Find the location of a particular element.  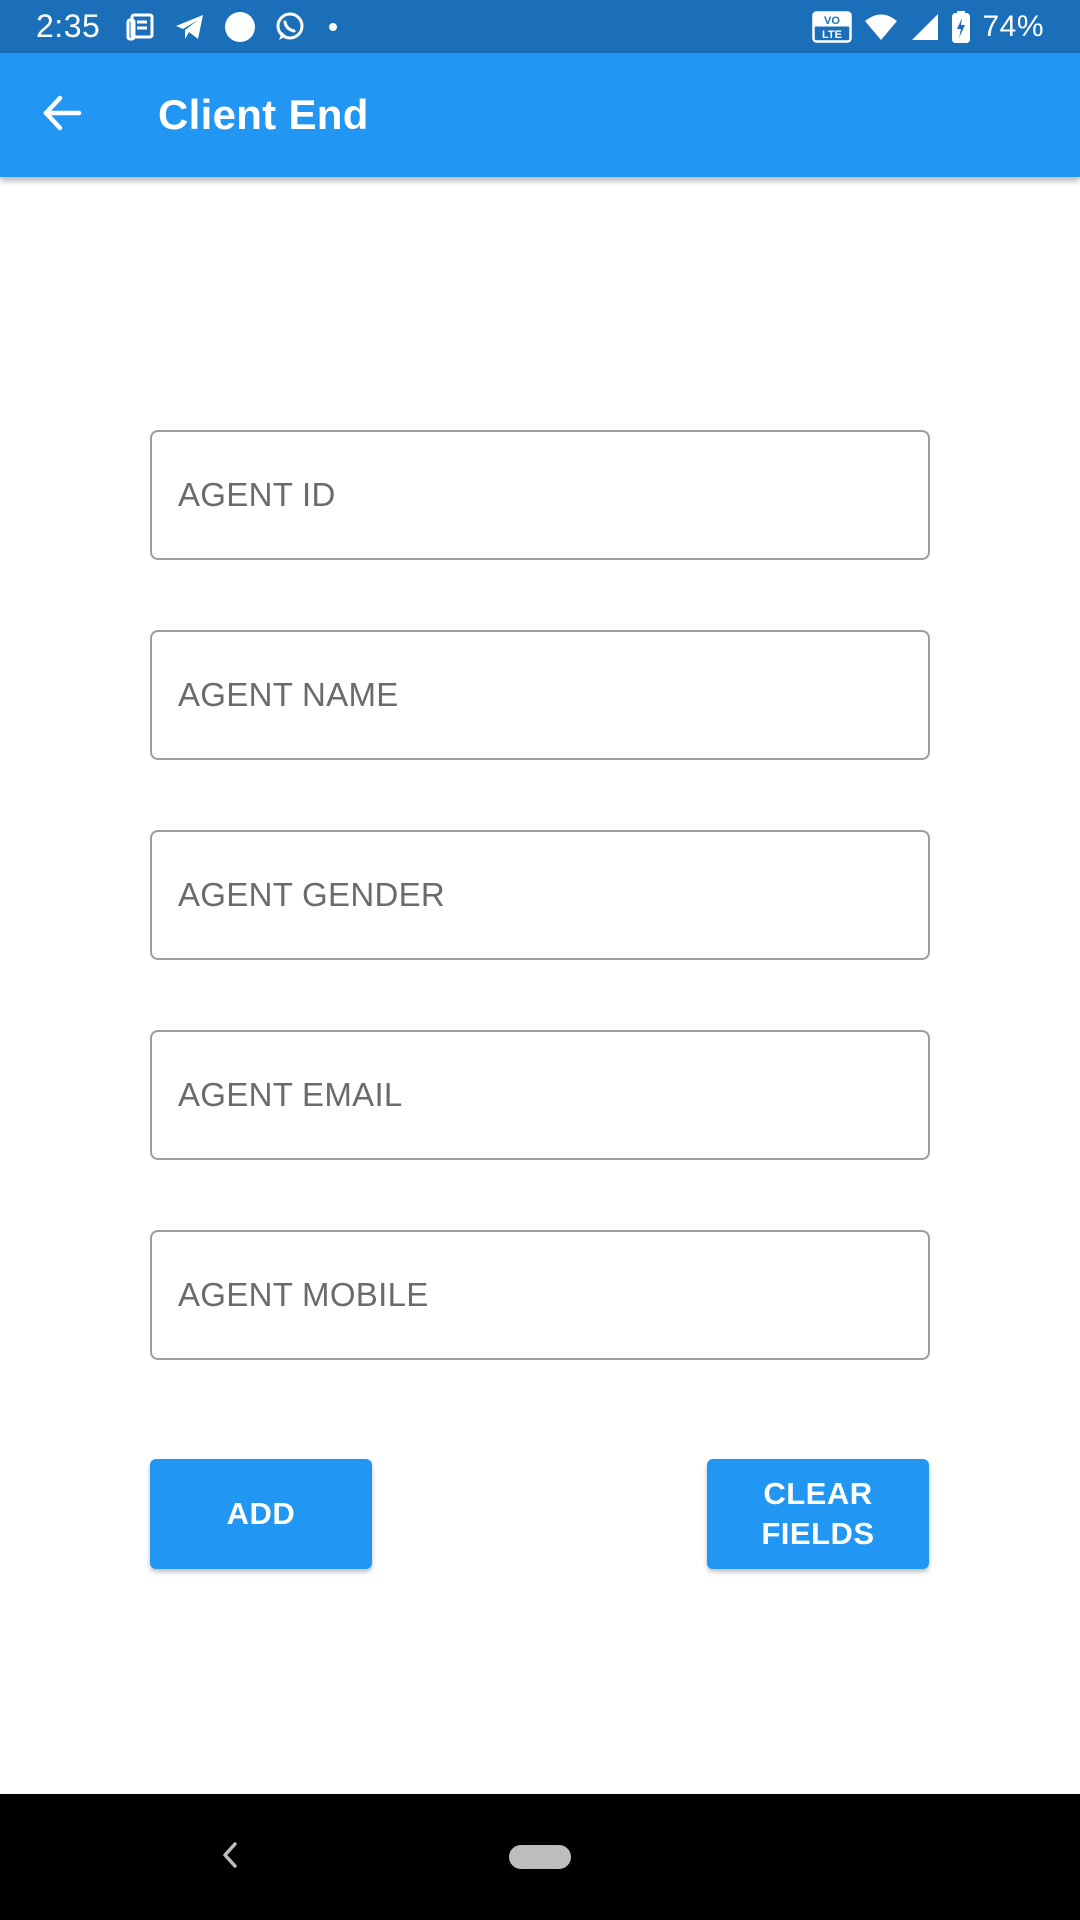

volte-icon: VO LTE is located at coordinates (832, 26).